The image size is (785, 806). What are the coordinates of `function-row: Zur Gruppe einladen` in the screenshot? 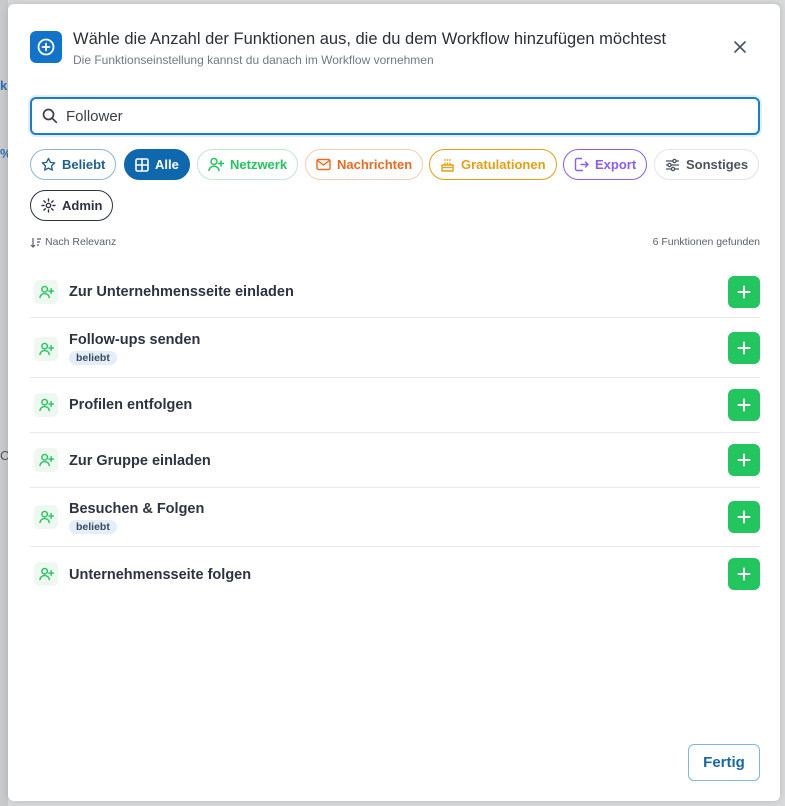 It's located at (395, 460).